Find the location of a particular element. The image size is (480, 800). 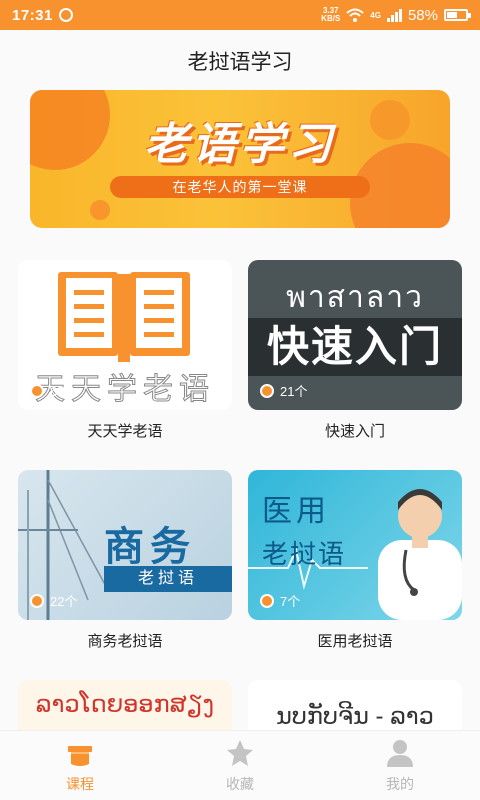

tab-profile: 我的 is located at coordinates (400, 765).